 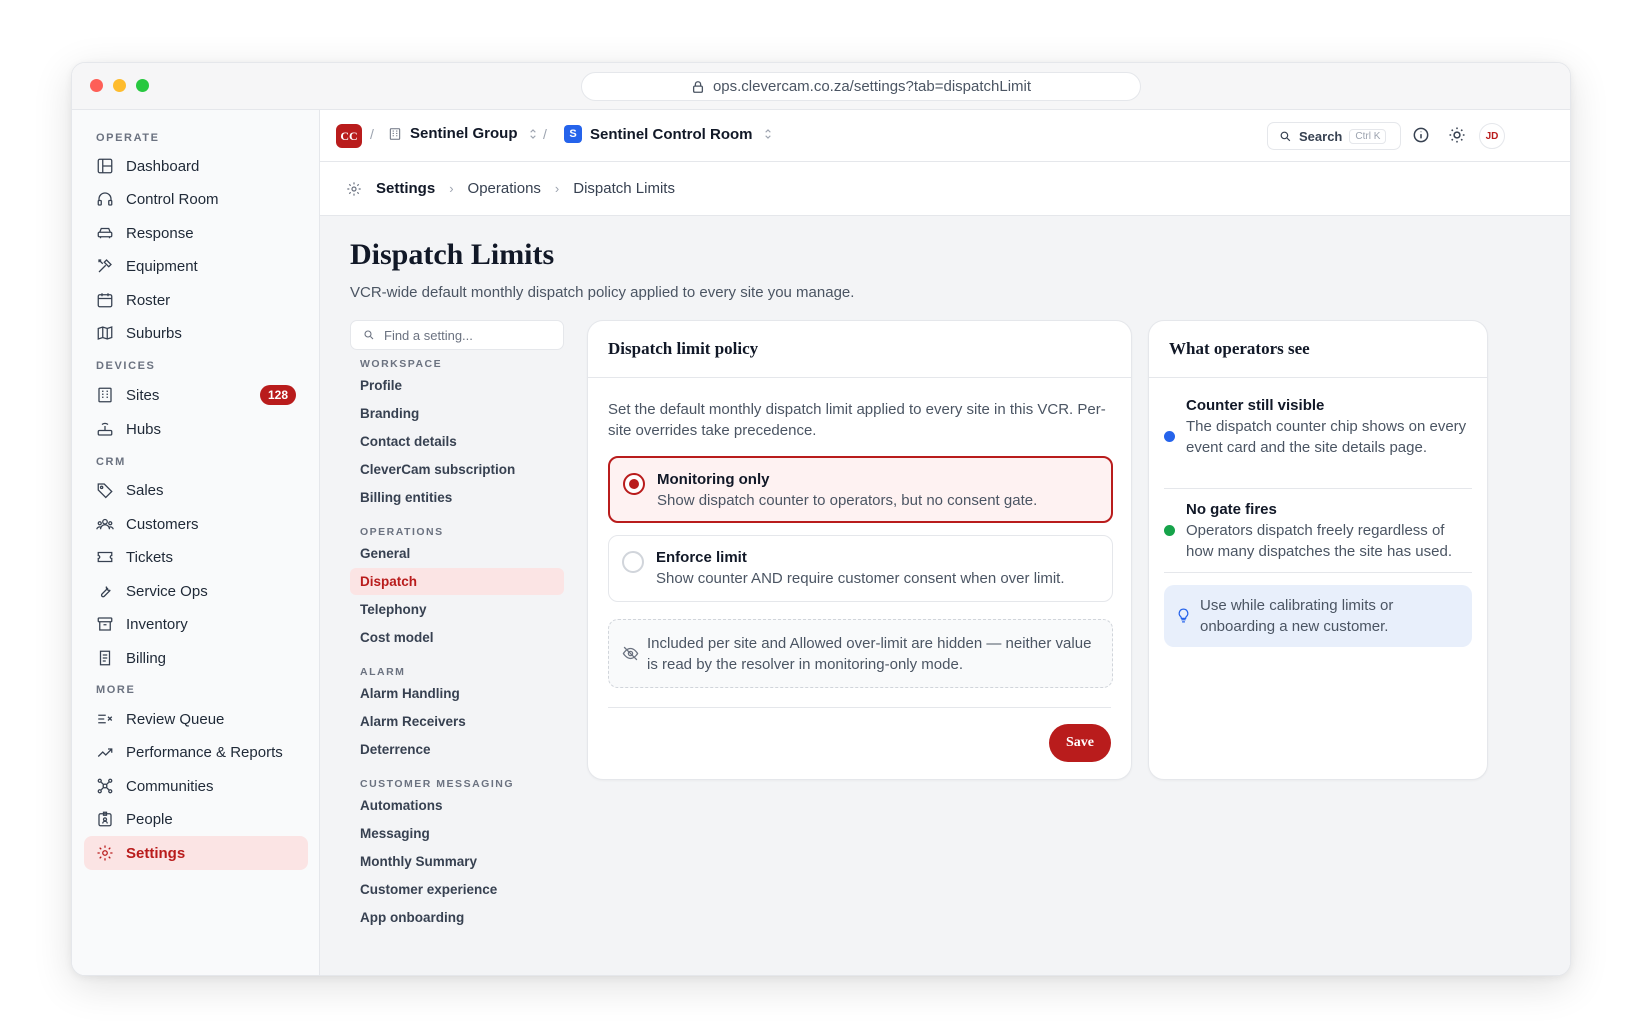 What do you see at coordinates (1421, 135) in the screenshot?
I see `info-icon` at bounding box center [1421, 135].